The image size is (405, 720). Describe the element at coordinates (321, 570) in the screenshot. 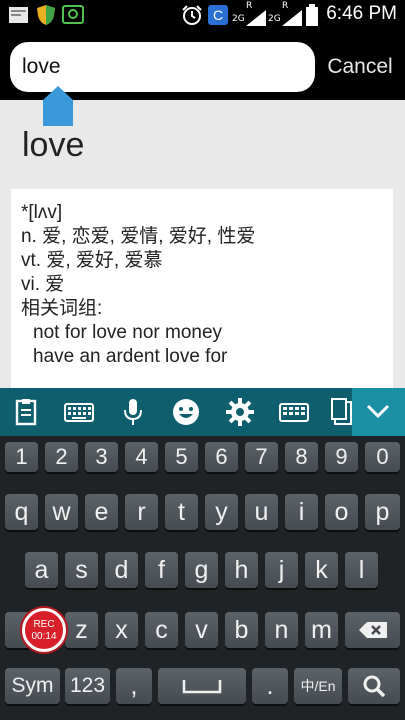

I see `key-k: k` at that location.